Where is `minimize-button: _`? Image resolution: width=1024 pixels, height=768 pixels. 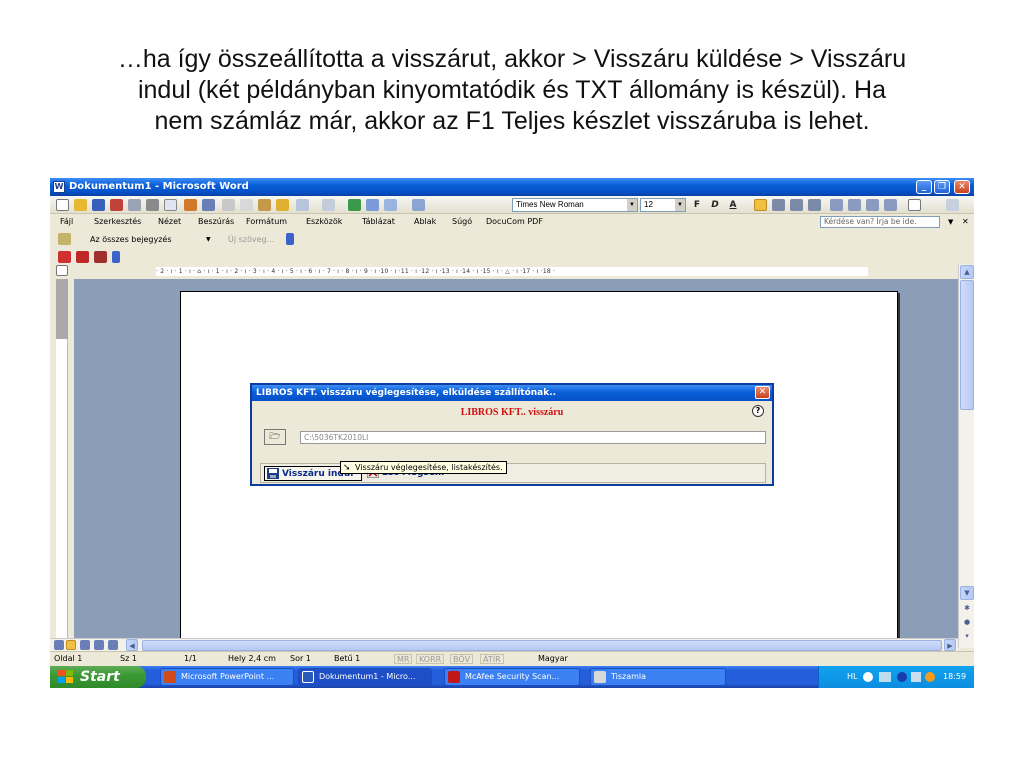
minimize-button: _ is located at coordinates (924, 187).